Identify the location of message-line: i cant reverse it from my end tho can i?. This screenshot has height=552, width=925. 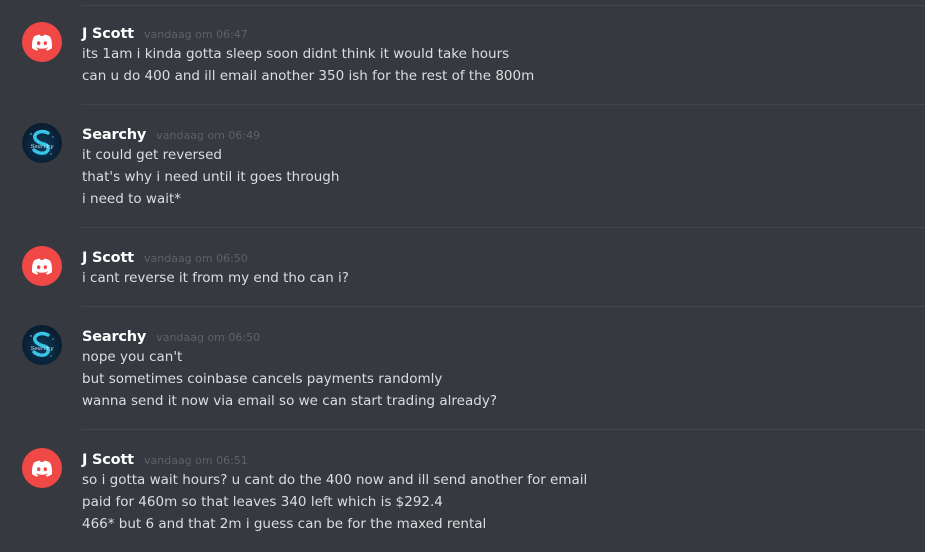
(215, 278).